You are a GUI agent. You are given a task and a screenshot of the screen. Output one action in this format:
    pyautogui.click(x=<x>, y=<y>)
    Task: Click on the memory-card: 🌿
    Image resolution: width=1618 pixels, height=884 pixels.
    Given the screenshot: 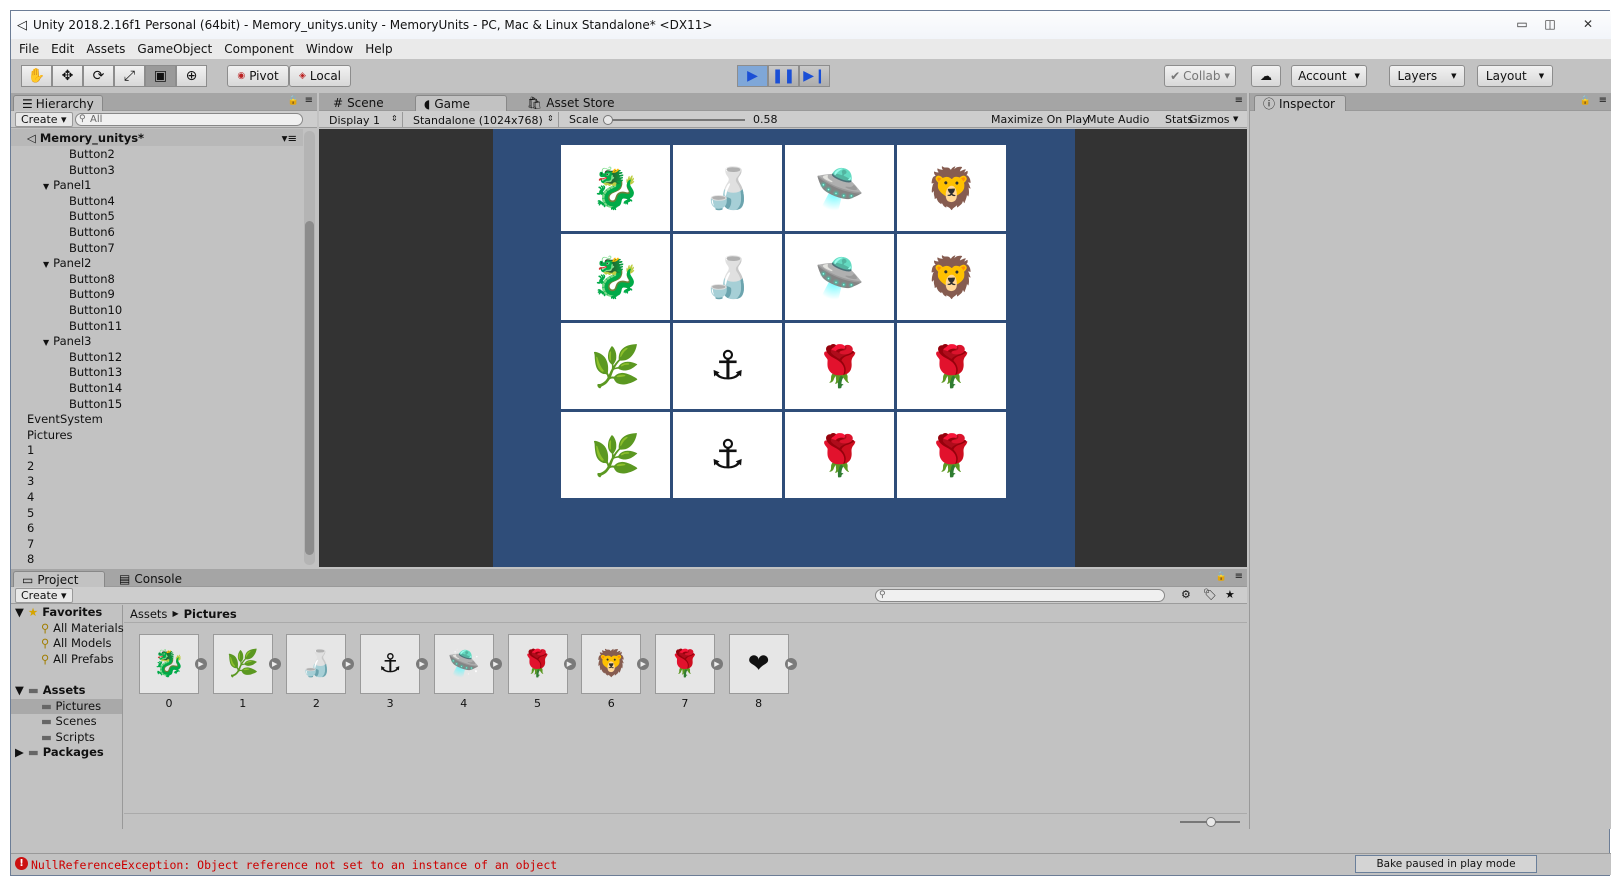 What is the action you would take?
    pyautogui.click(x=615, y=455)
    